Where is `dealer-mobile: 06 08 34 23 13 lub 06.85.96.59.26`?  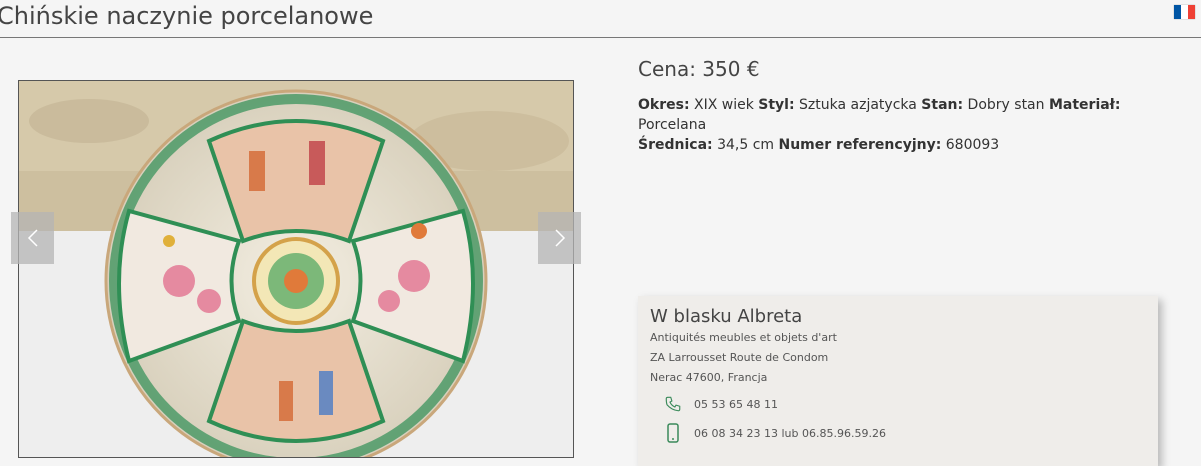 dealer-mobile: 06 08 34 23 13 lub 06.85.96.59.26 is located at coordinates (774, 433).